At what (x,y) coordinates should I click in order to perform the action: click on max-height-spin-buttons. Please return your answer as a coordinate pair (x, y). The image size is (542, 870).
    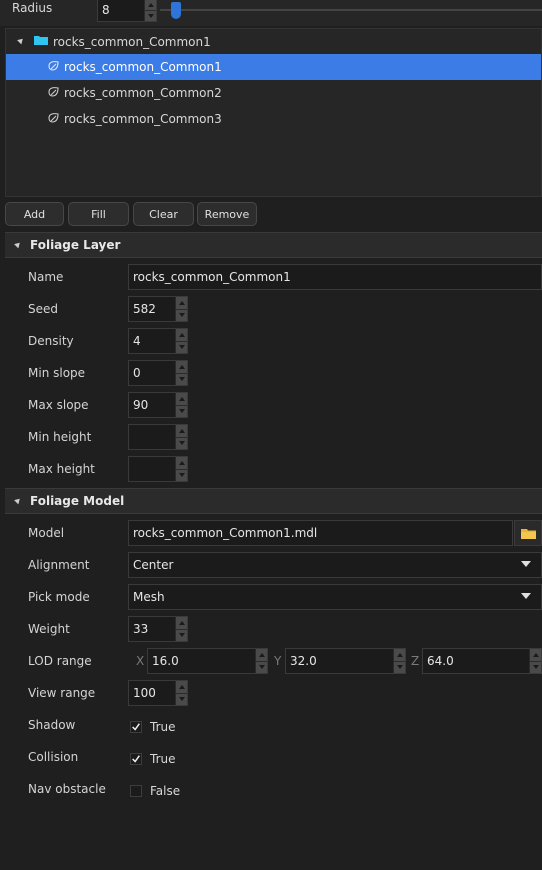
    Looking at the image, I should click on (181, 469).